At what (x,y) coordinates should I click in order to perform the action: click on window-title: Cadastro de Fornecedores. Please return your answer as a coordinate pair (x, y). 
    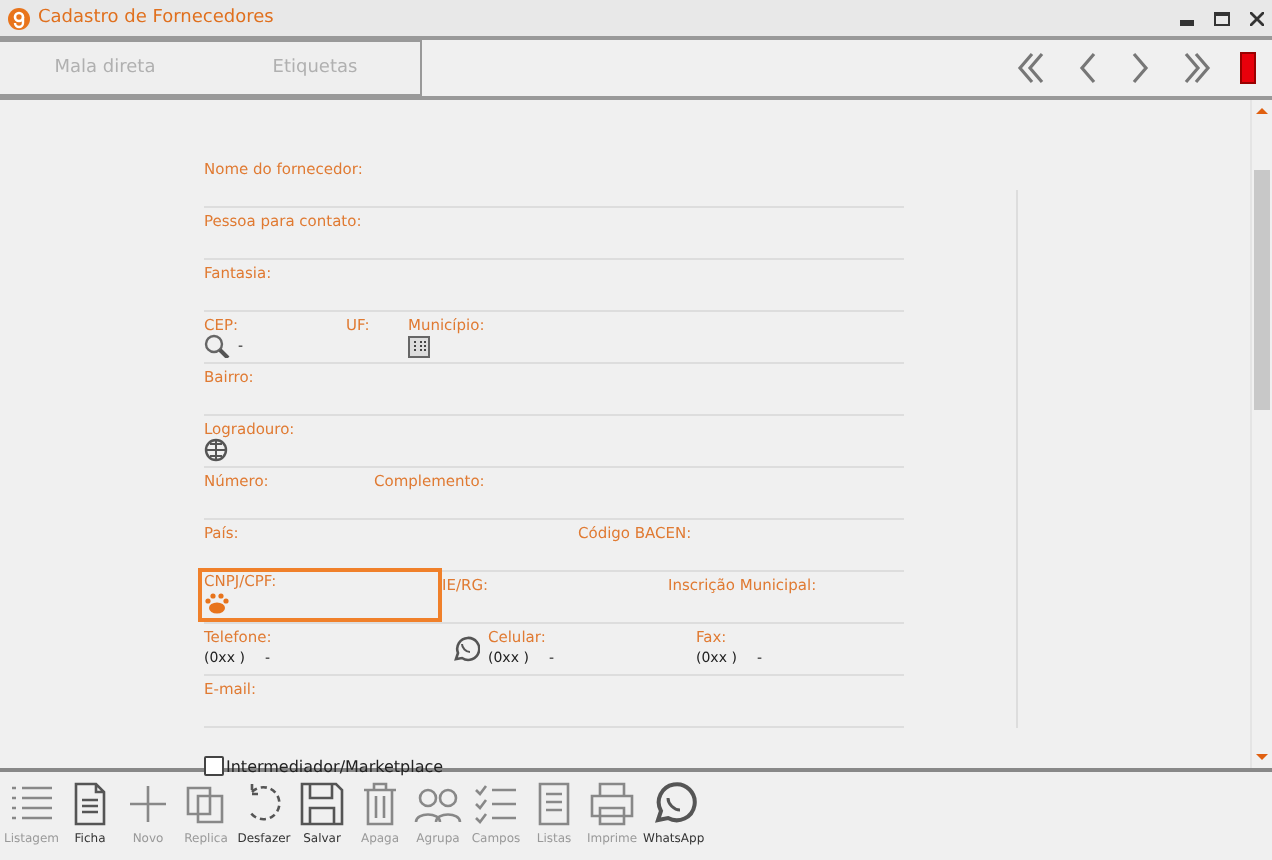
    Looking at the image, I should click on (157, 18).